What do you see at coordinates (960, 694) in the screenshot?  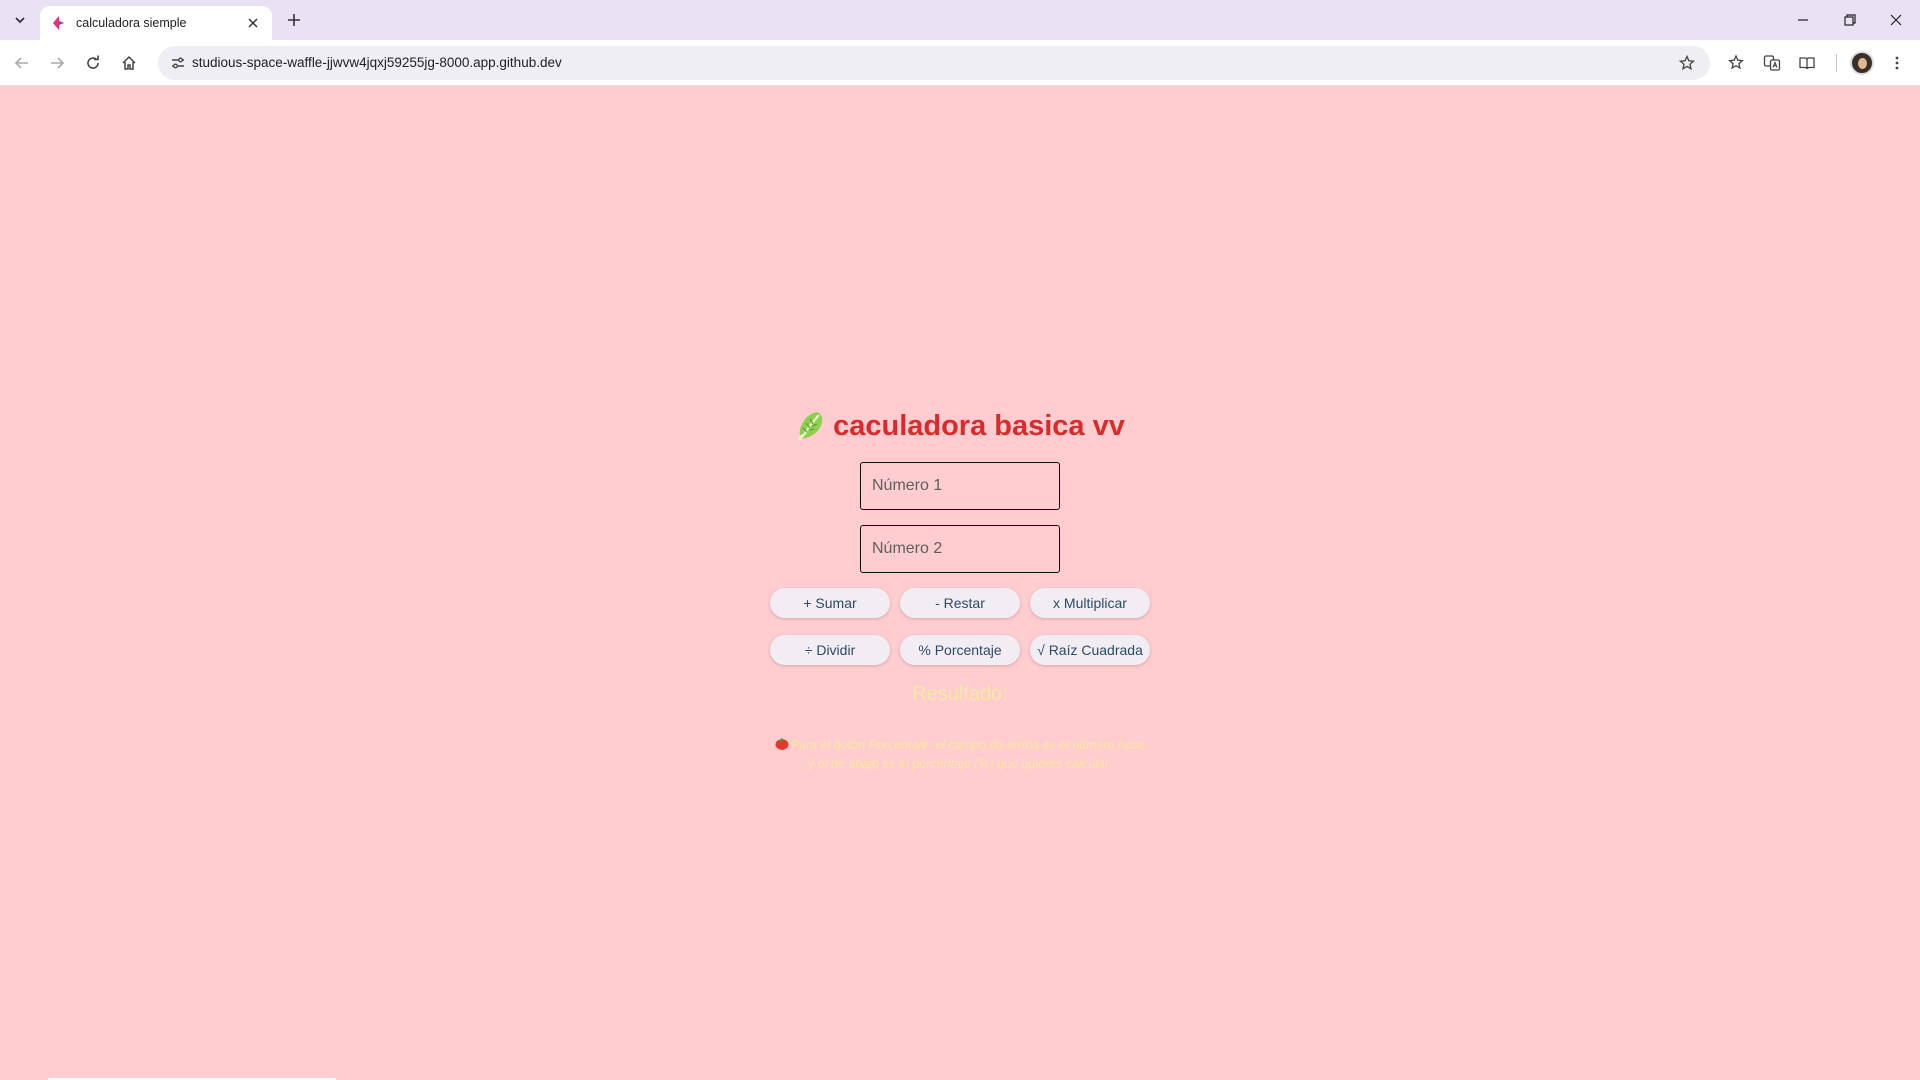 I see `result-label: Resultado:` at bounding box center [960, 694].